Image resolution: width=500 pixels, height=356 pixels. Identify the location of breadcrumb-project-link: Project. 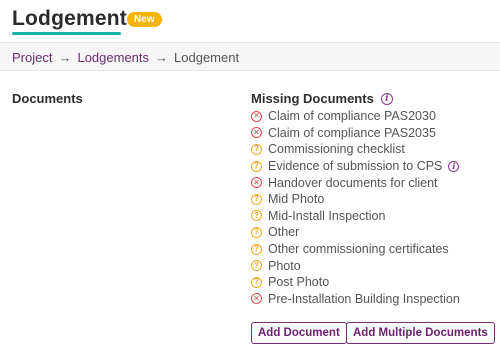
(32, 57).